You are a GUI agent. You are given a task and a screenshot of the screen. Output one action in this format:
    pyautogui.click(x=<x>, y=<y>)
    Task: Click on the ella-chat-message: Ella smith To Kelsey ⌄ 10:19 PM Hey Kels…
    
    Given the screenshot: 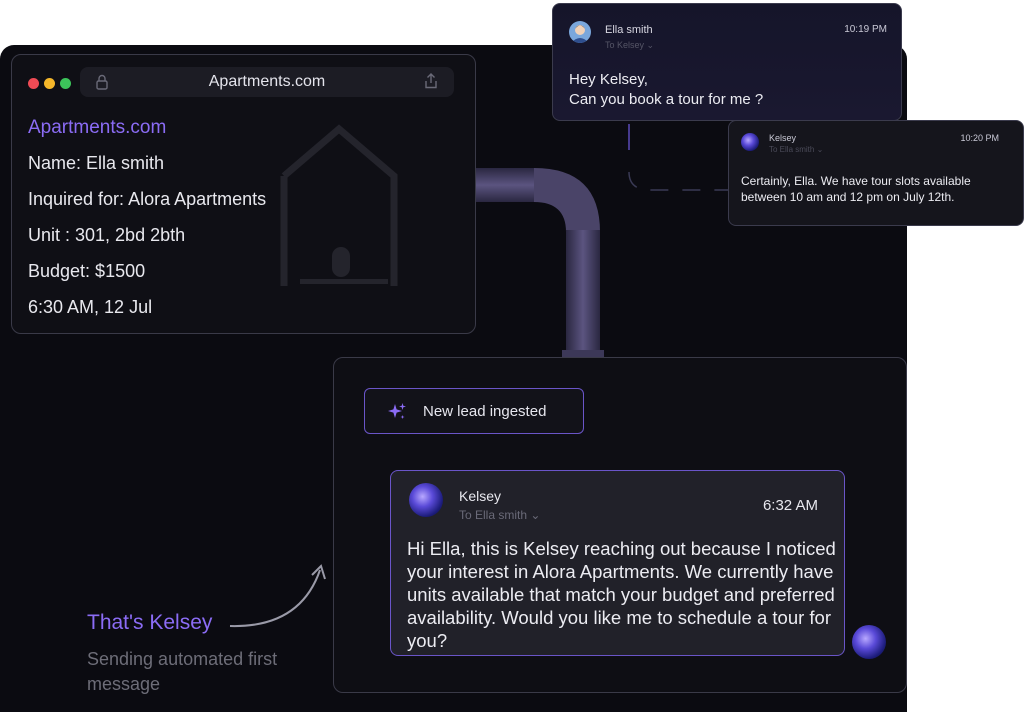 What is the action you would take?
    pyautogui.click(x=727, y=62)
    